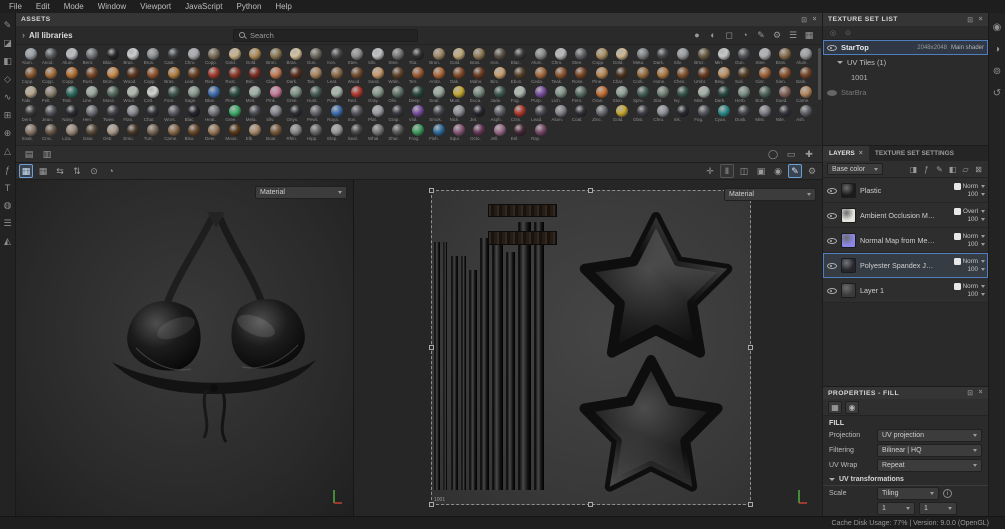  I want to click on camera-settings-icon: ⊚, so click(997, 71).